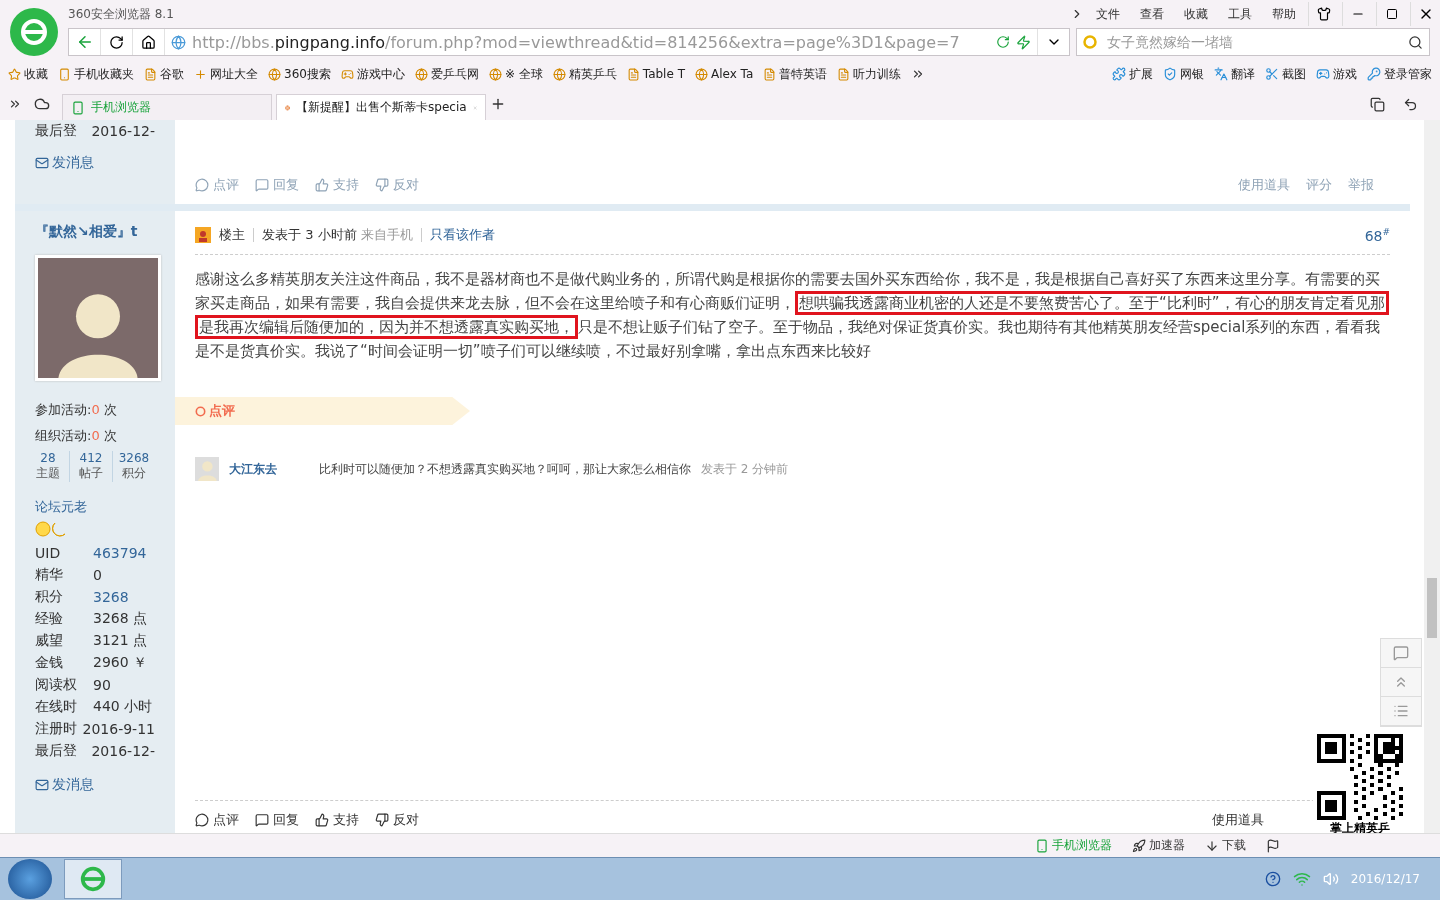 This screenshot has width=1440, height=900. What do you see at coordinates (1285, 74) in the screenshot?
I see `extension-button: 截图` at bounding box center [1285, 74].